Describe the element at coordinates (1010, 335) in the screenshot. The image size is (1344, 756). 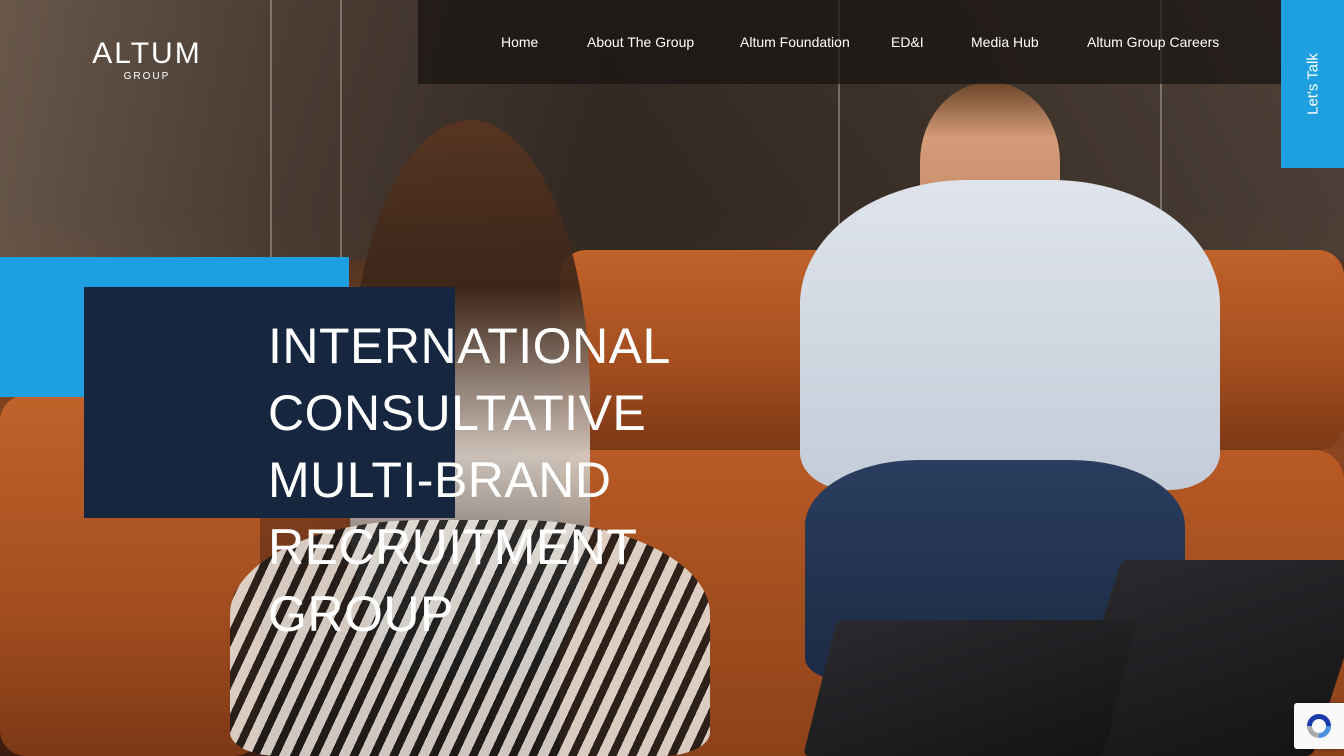
I see `man-shirt` at that location.